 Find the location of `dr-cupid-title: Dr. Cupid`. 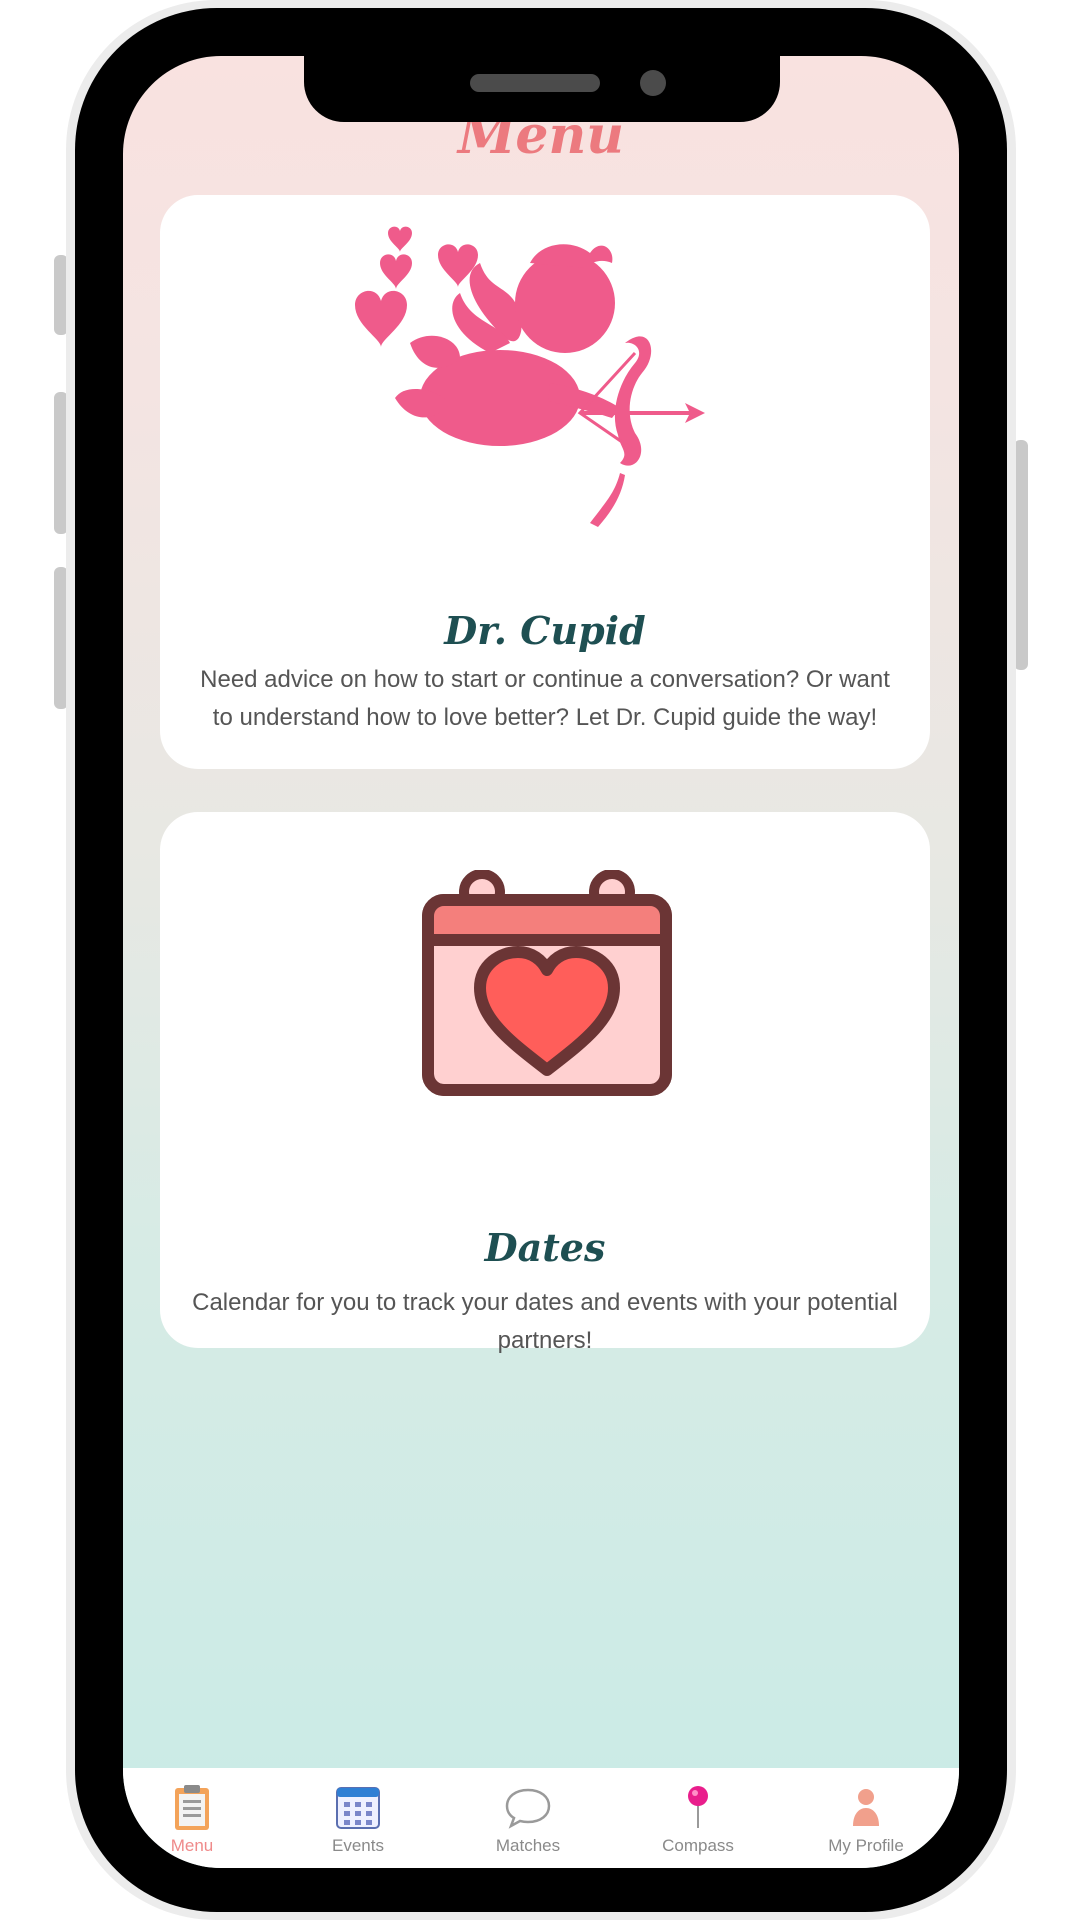

dr-cupid-title: Dr. Cupid is located at coordinates (545, 630).